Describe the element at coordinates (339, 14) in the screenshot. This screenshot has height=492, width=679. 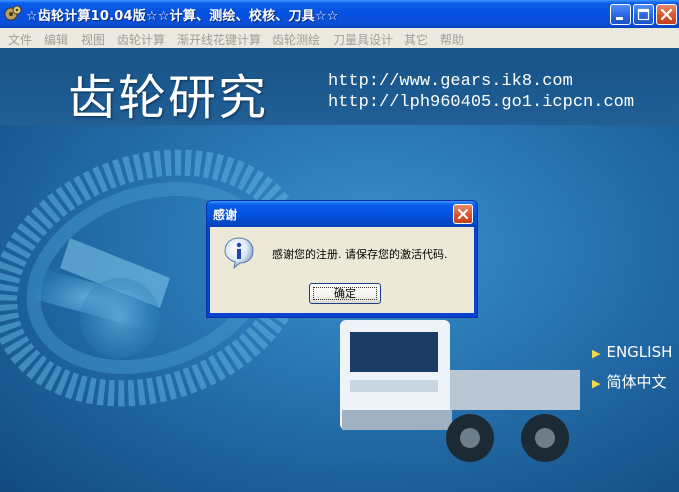
I see `title-bar: ☆齿轮计算10.04版☆☆计算、测绘、校核、刀具☆☆` at that location.